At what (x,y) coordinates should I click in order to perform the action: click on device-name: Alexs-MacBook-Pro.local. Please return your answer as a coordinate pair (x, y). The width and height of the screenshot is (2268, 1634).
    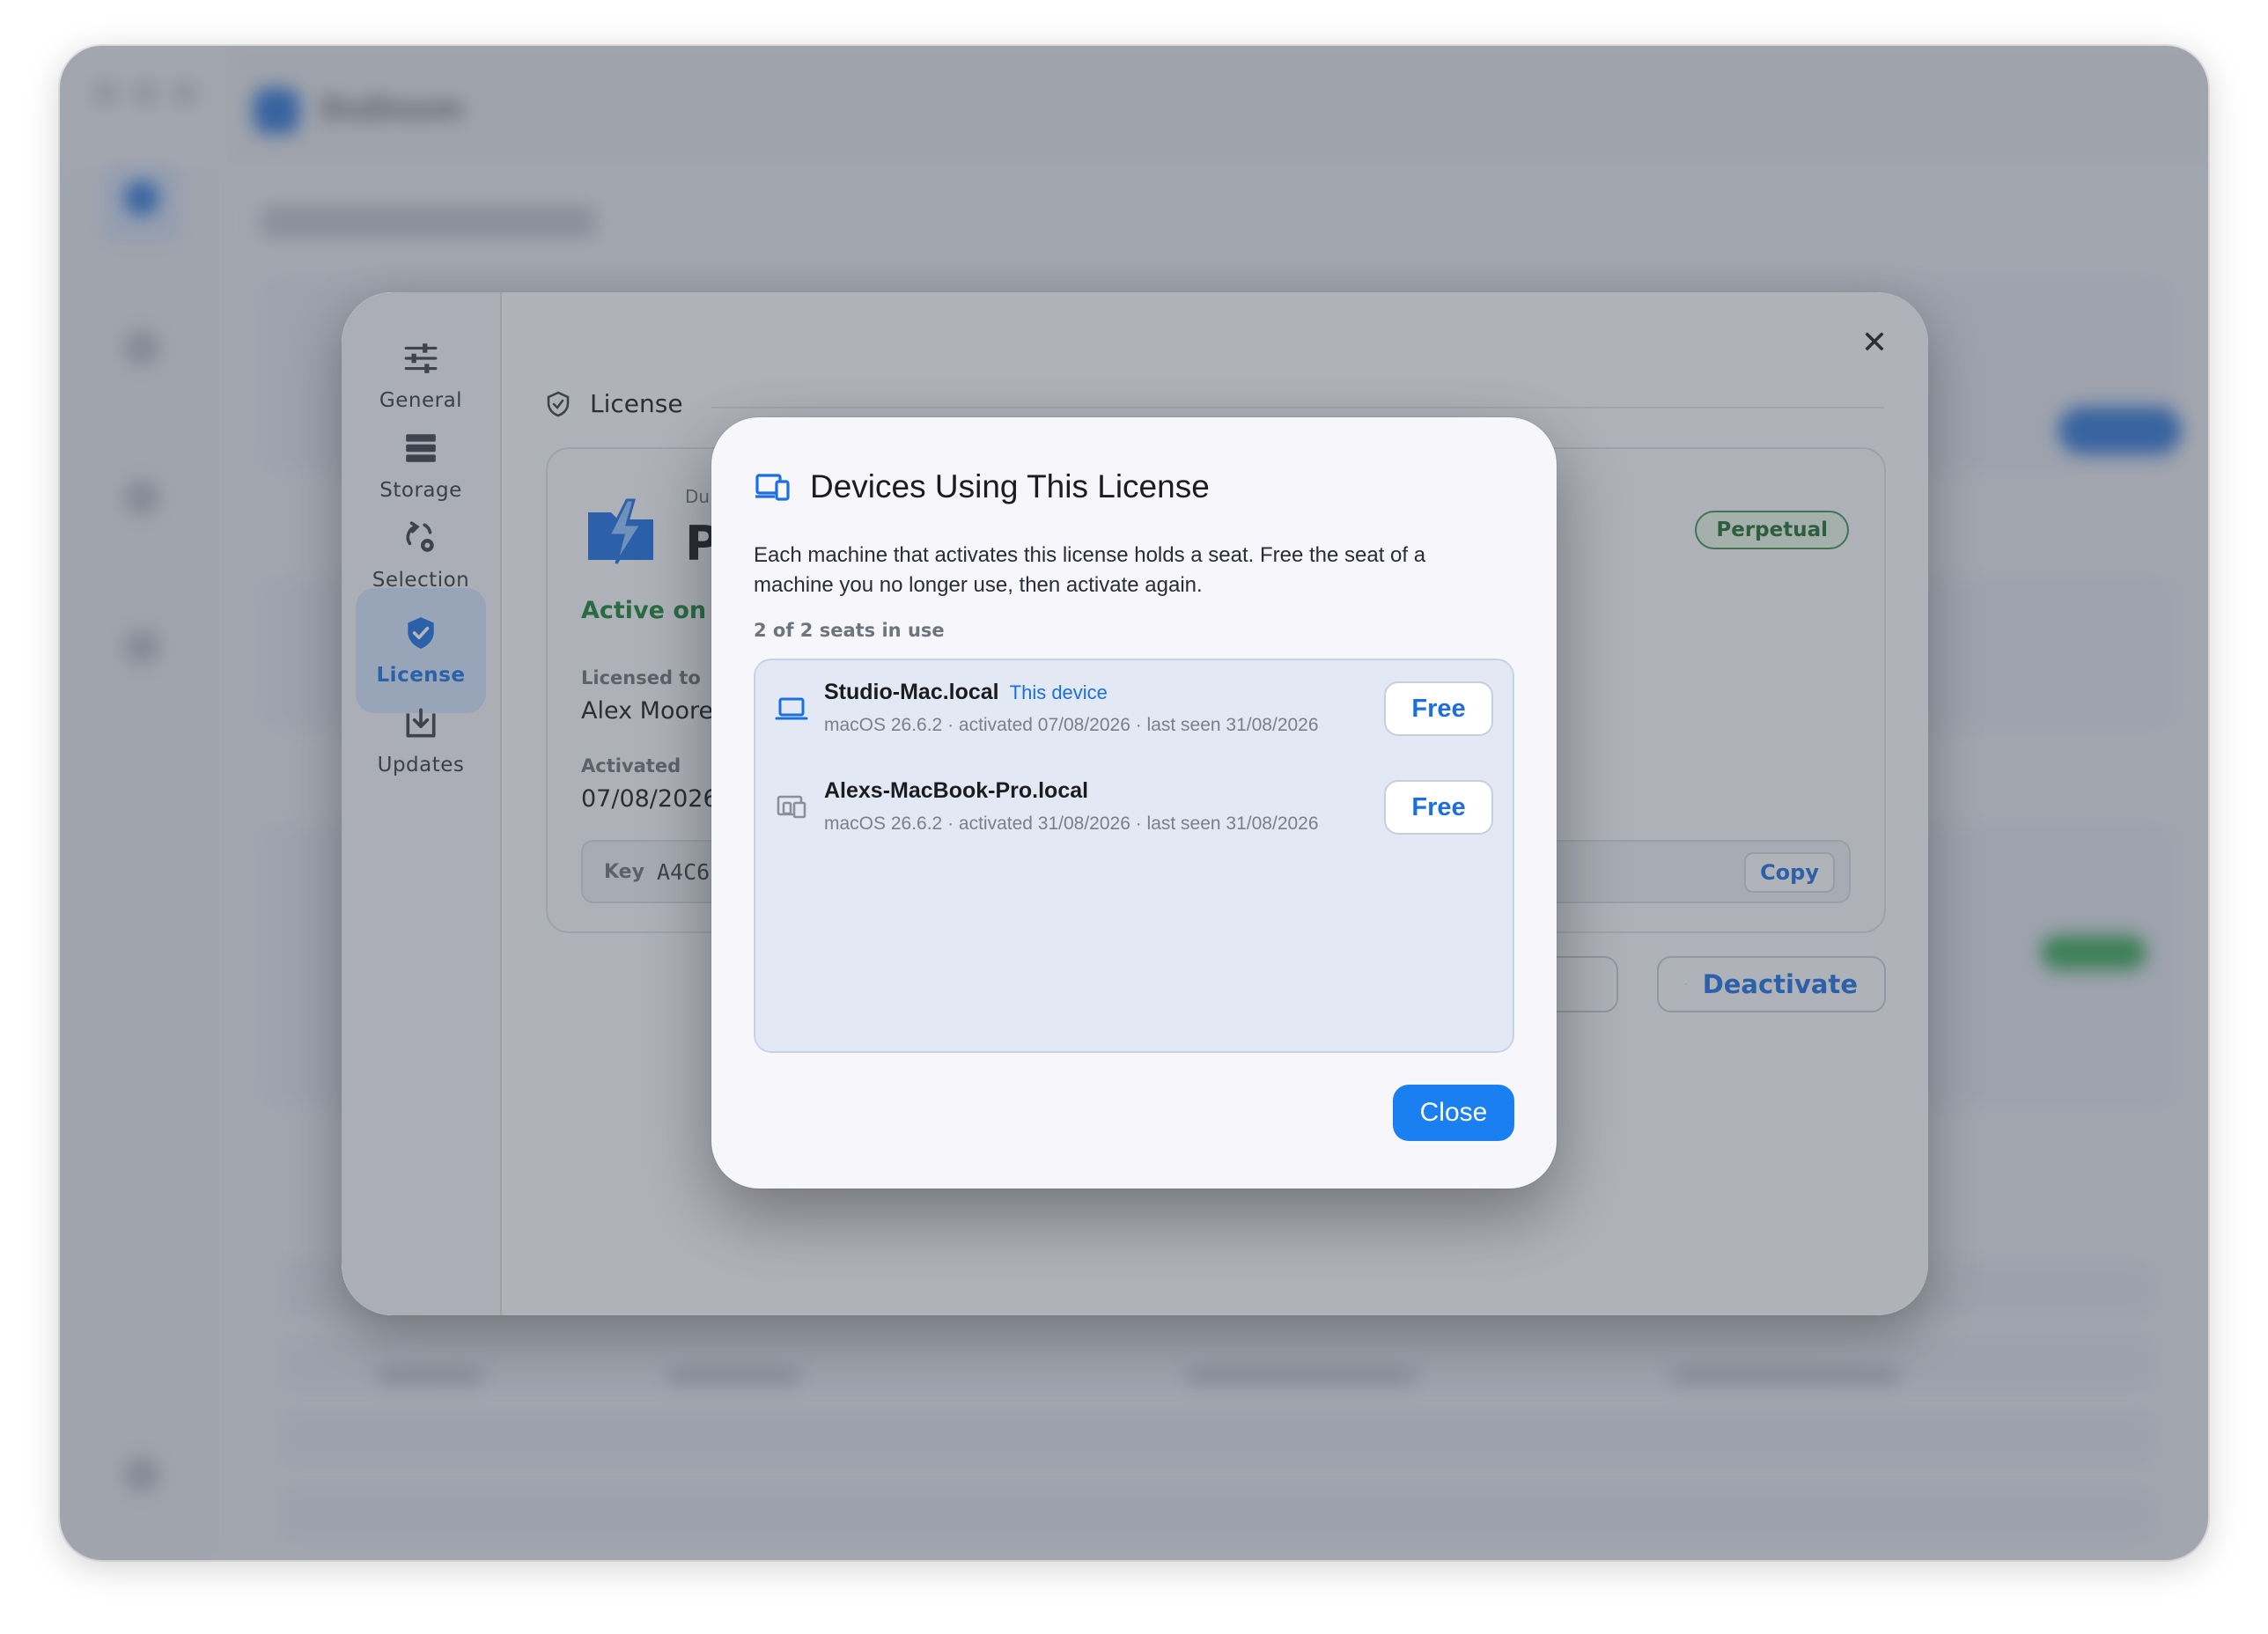
    Looking at the image, I should click on (956, 791).